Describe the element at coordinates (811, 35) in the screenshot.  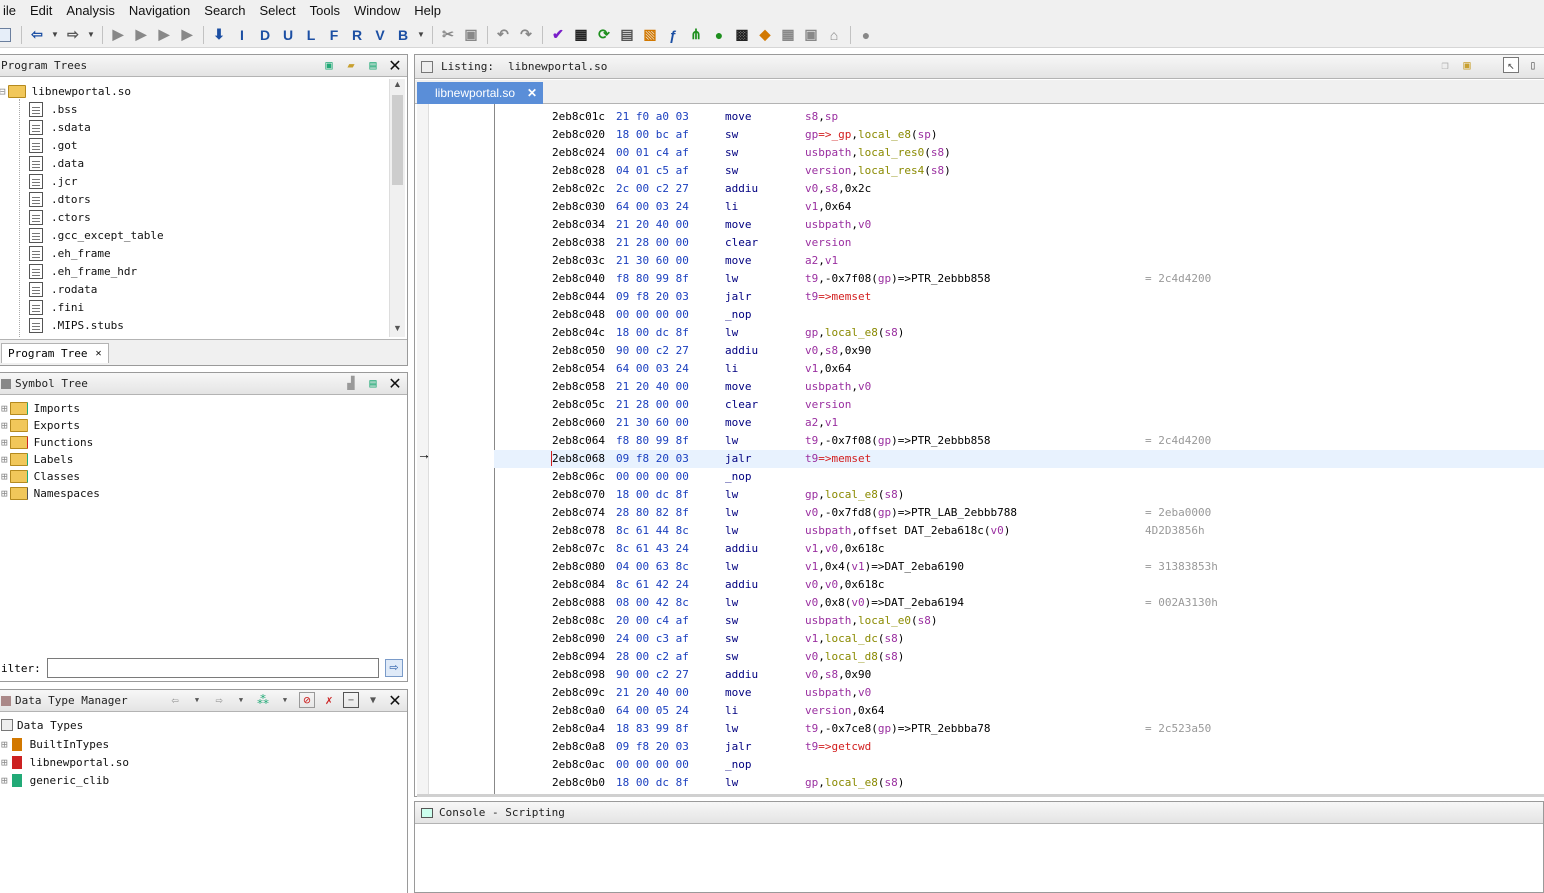
I see `export-icon: ▣` at that location.